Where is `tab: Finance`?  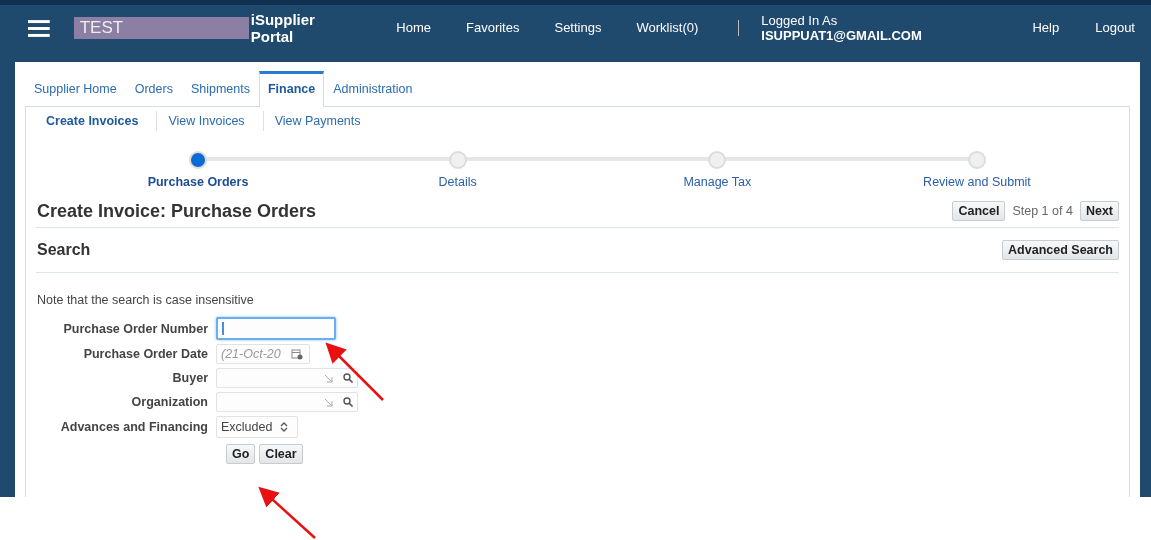
tab: Finance is located at coordinates (291, 89).